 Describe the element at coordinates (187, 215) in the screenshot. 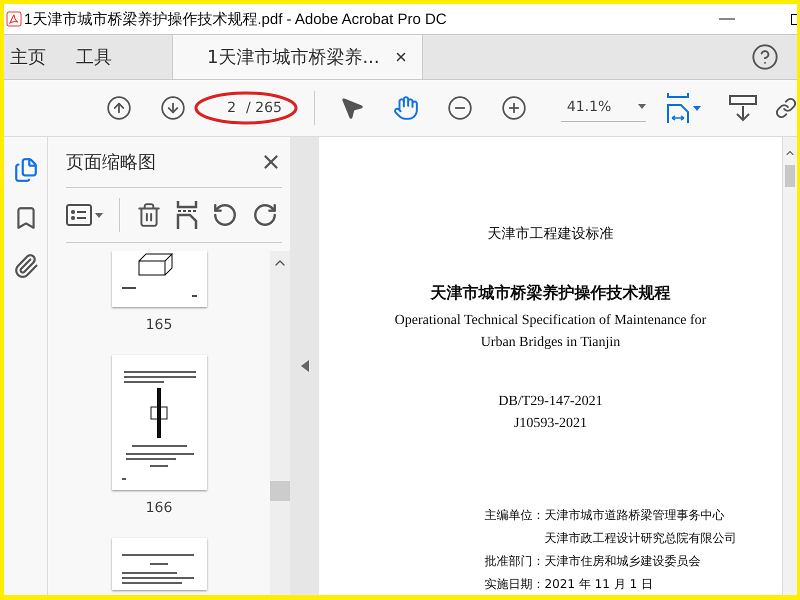

I see `crop-pages-button` at that location.